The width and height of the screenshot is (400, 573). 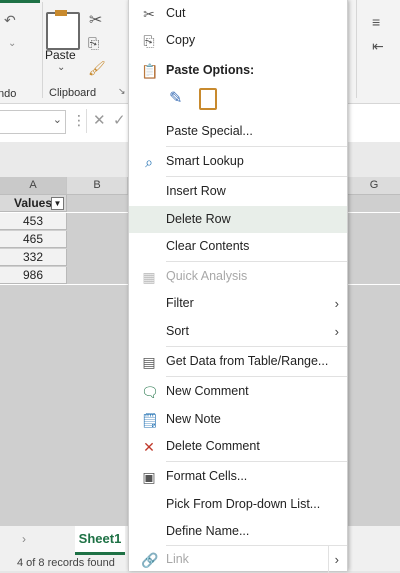 I want to click on menu-item-smart-lookup: ⌕ Smart Lookup, so click(x=238, y=161).